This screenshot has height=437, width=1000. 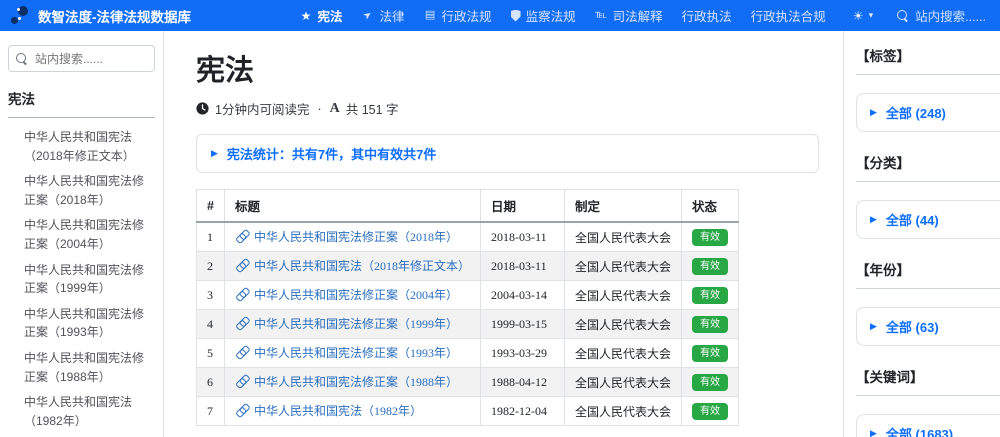 I want to click on law-title-link: 中华人民共和国宪法修正案（1999年）, so click(x=346, y=323).